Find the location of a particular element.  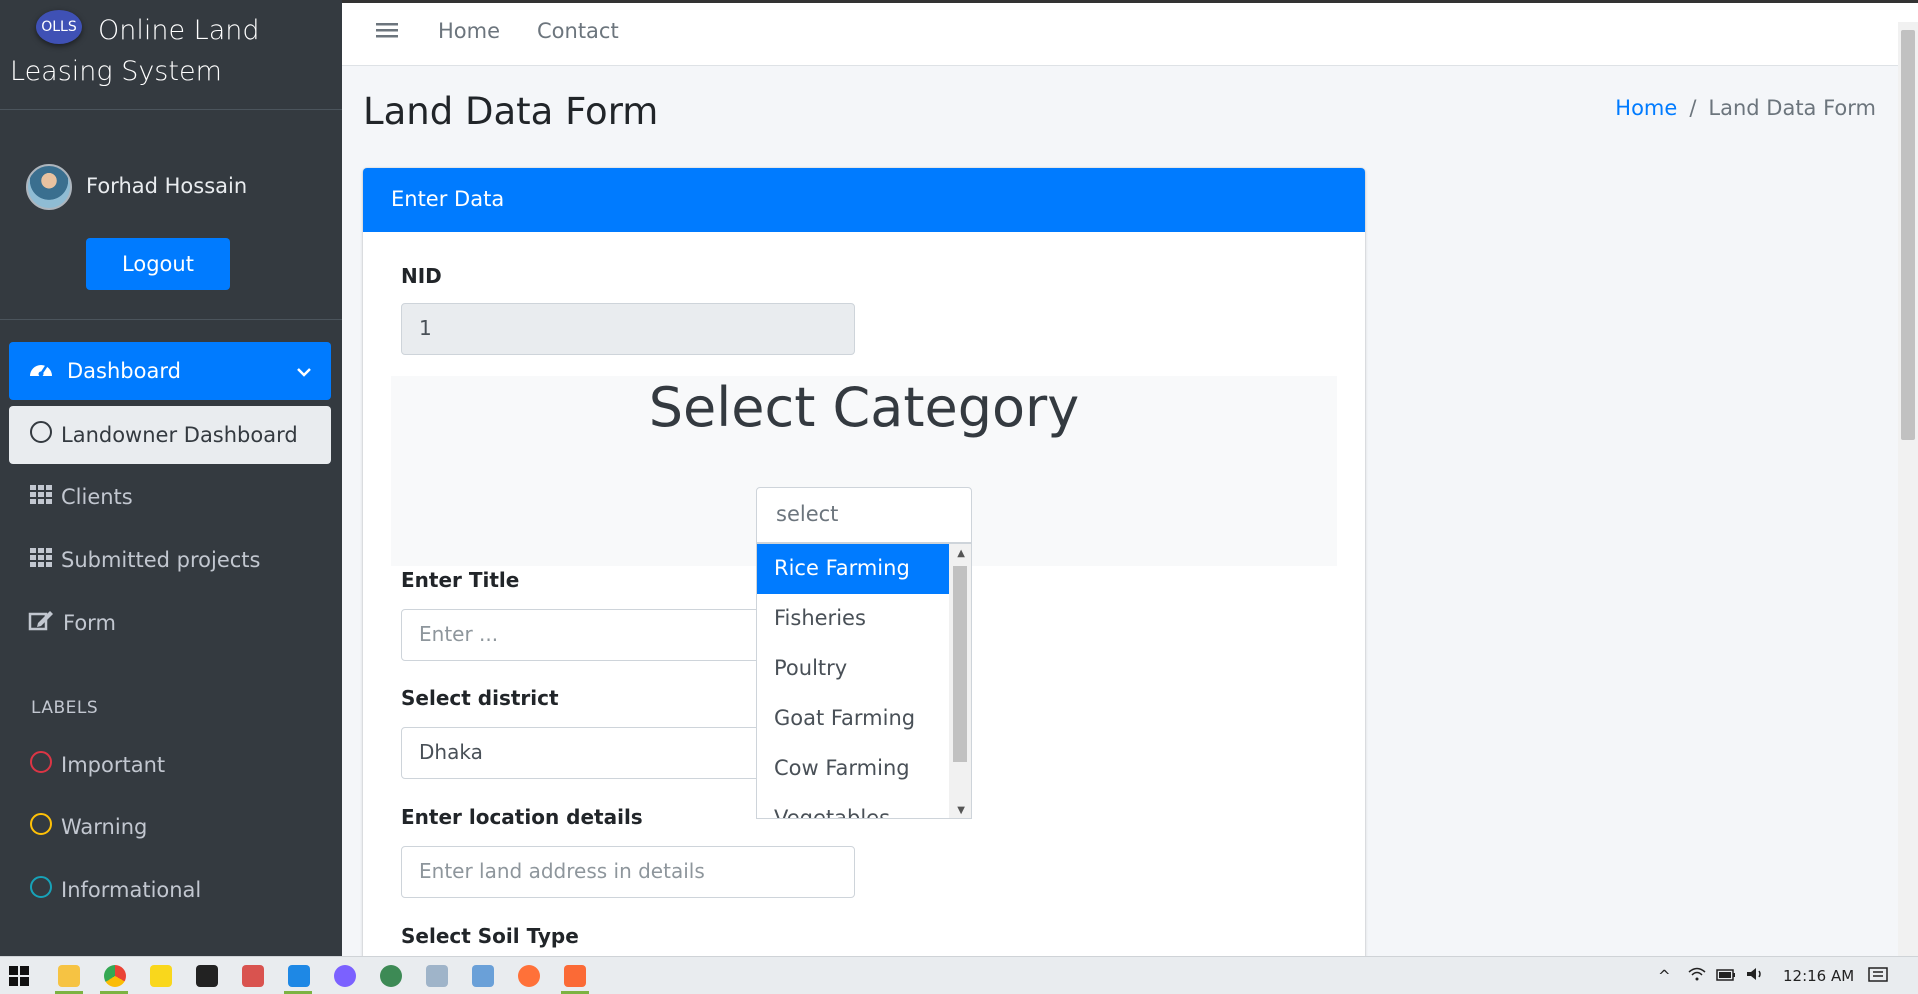

chrome-icon is located at coordinates (115, 976).